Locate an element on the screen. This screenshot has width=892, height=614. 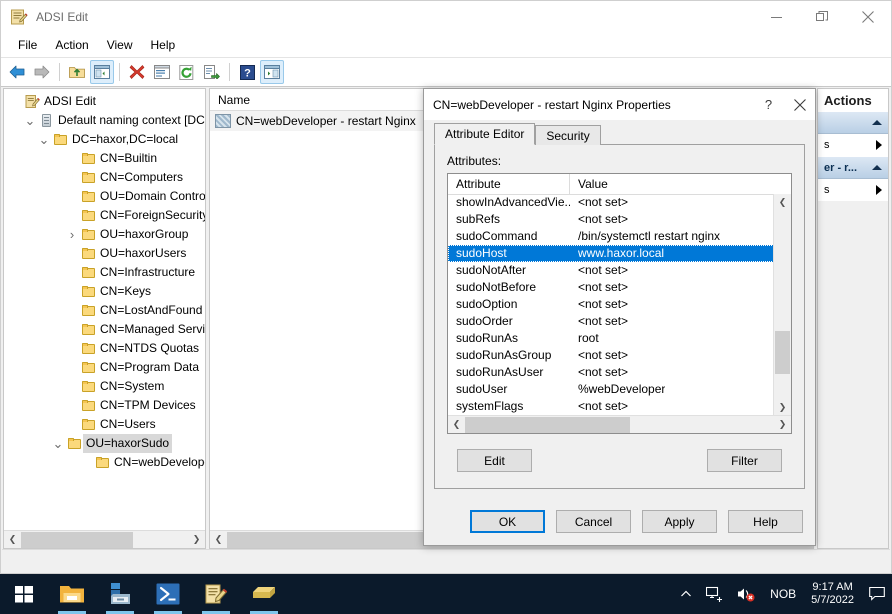
tree-node: CN=Keys is located at coordinates (104, 291).